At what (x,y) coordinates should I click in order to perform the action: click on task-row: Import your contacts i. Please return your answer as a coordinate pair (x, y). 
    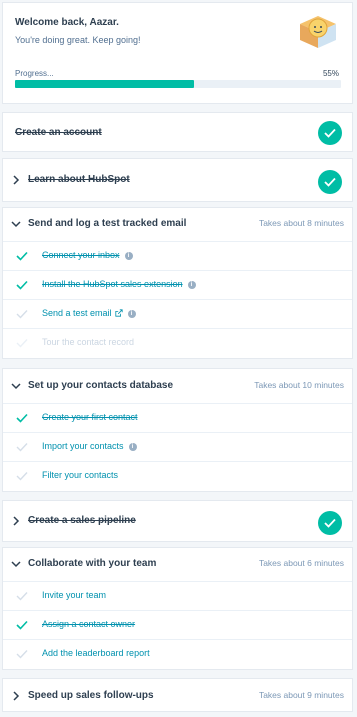
    Looking at the image, I should click on (177, 447).